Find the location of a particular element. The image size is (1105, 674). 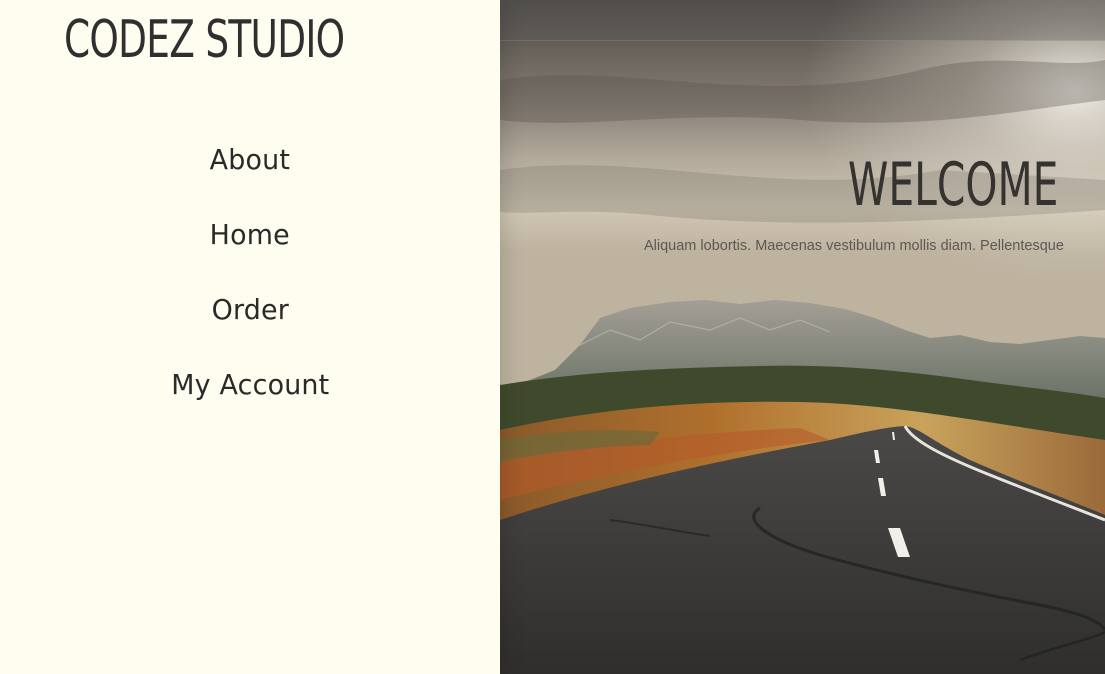

nav-link-my-account: My Account is located at coordinates (250, 384).